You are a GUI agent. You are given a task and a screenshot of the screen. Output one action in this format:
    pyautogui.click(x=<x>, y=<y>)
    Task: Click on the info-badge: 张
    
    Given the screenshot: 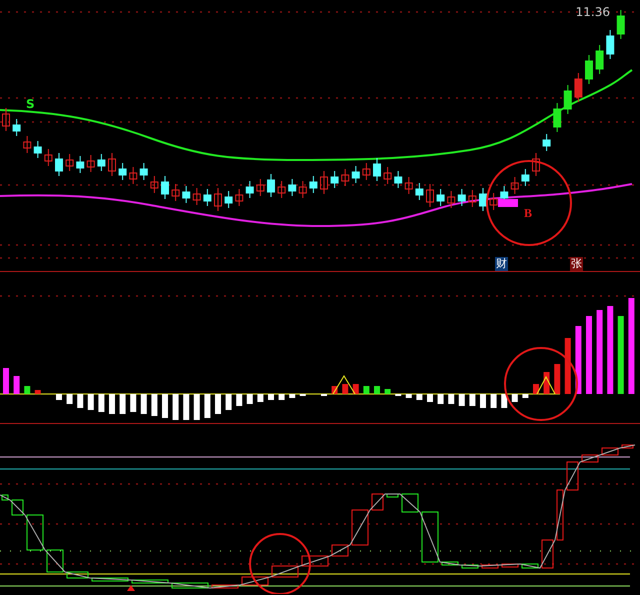 What is the action you would take?
    pyautogui.click(x=576, y=264)
    